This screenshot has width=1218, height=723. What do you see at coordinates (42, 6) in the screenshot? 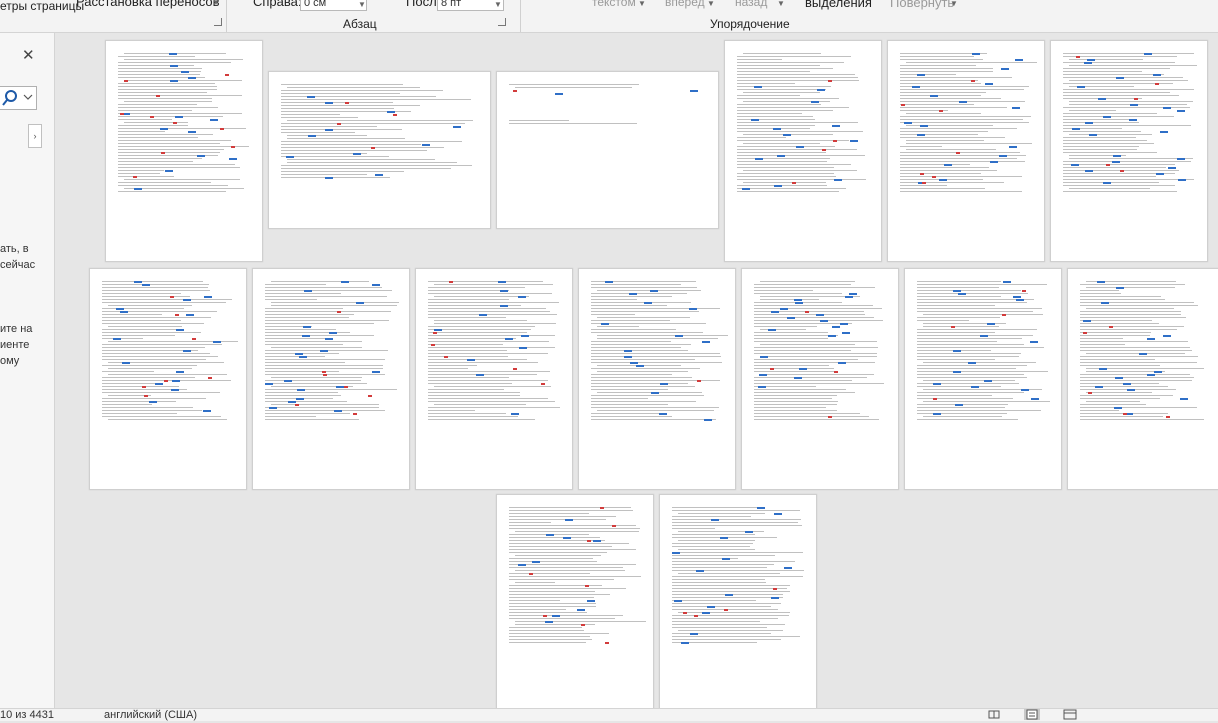
I see `page-setup-group-label: етры страницы` at bounding box center [42, 6].